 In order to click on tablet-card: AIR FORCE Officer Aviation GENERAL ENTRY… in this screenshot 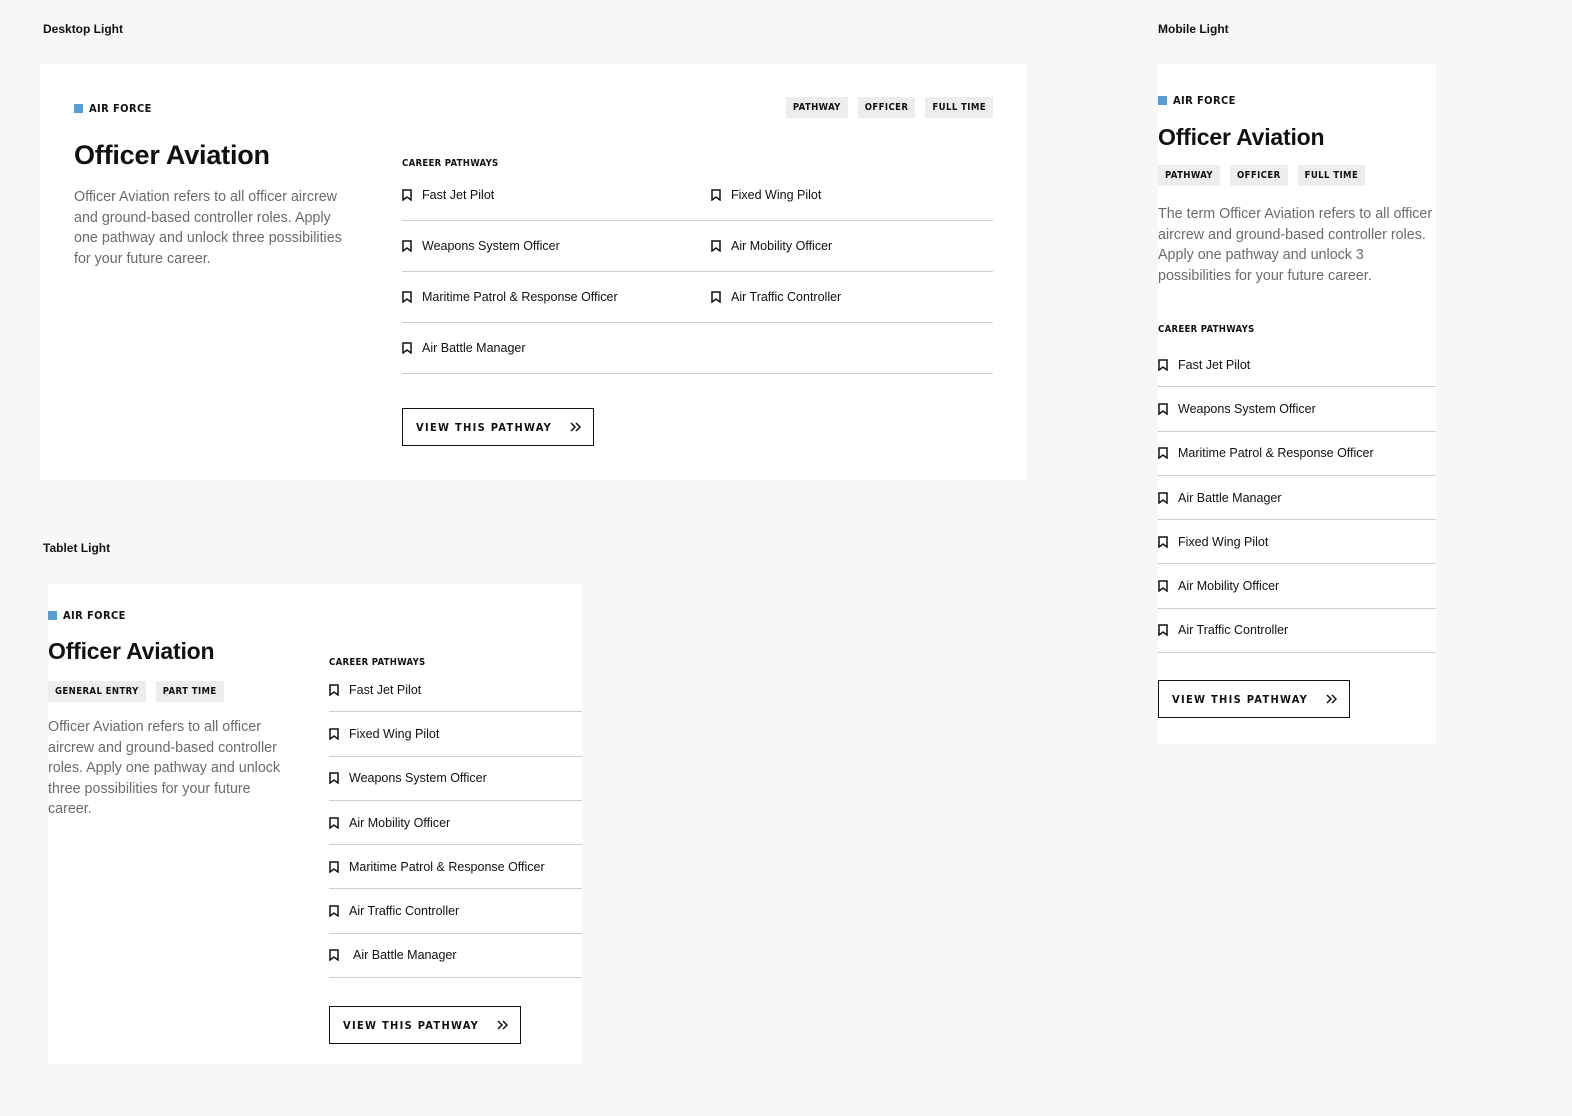, I will do `click(315, 824)`.